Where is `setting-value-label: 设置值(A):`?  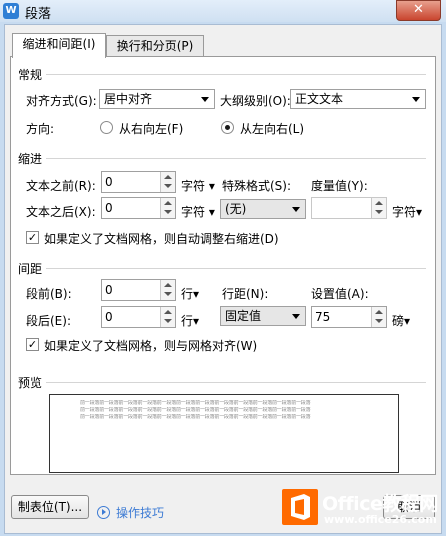
setting-value-label: 设置值(A): is located at coordinates (340, 294).